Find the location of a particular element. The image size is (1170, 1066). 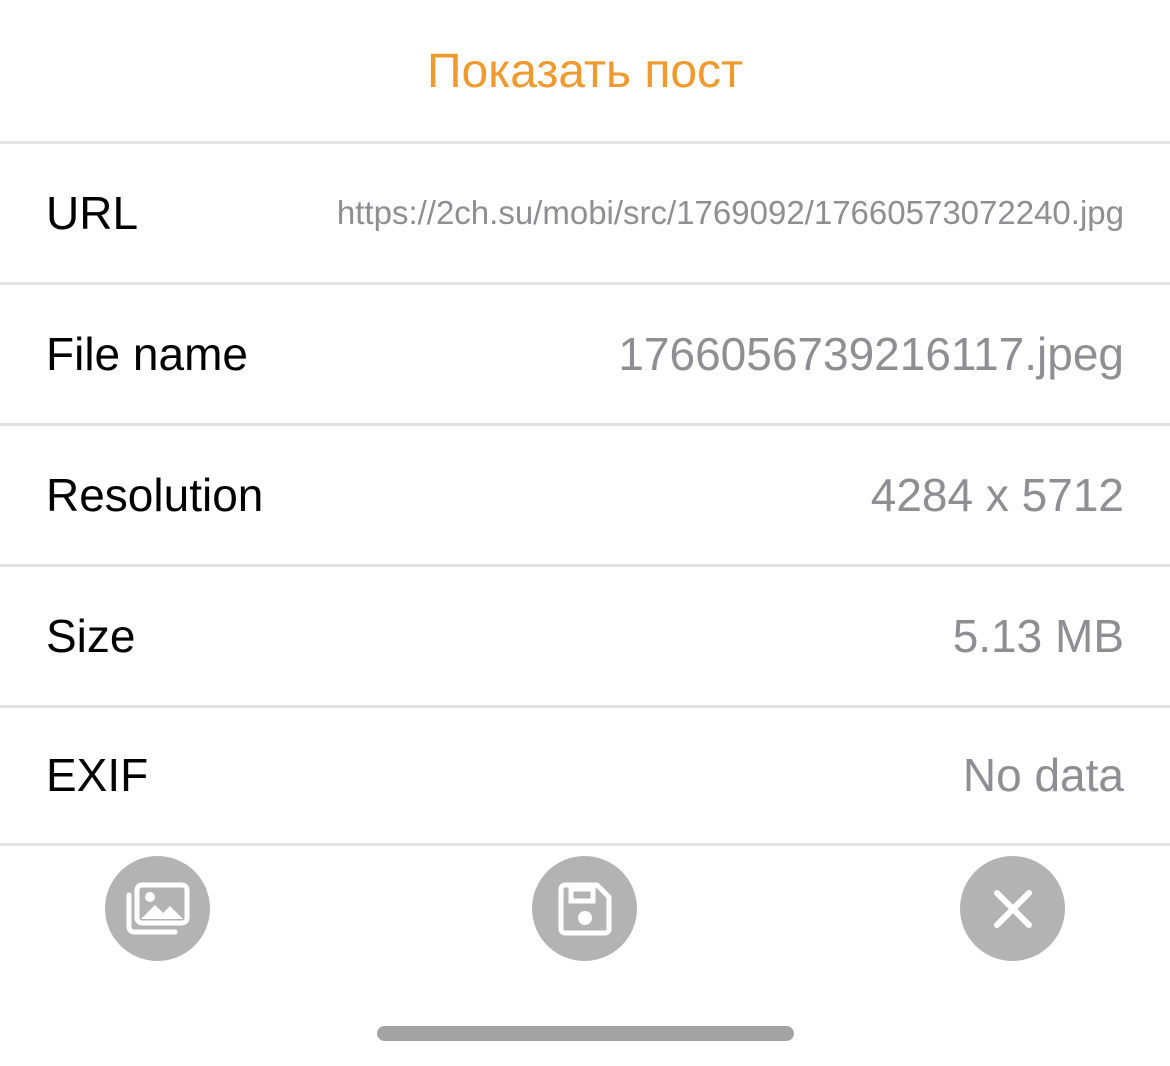

home-indicator is located at coordinates (585, 1033).